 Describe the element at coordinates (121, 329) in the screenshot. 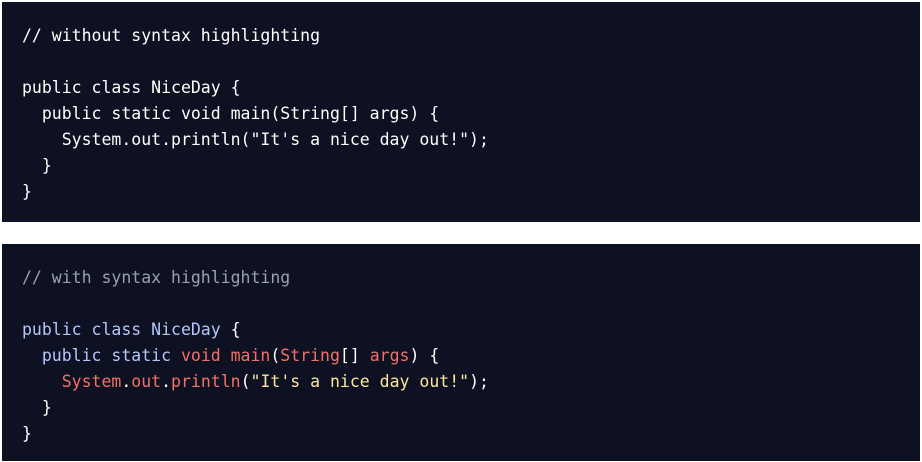

I see `code-token-keyword: public class NiceDay` at that location.